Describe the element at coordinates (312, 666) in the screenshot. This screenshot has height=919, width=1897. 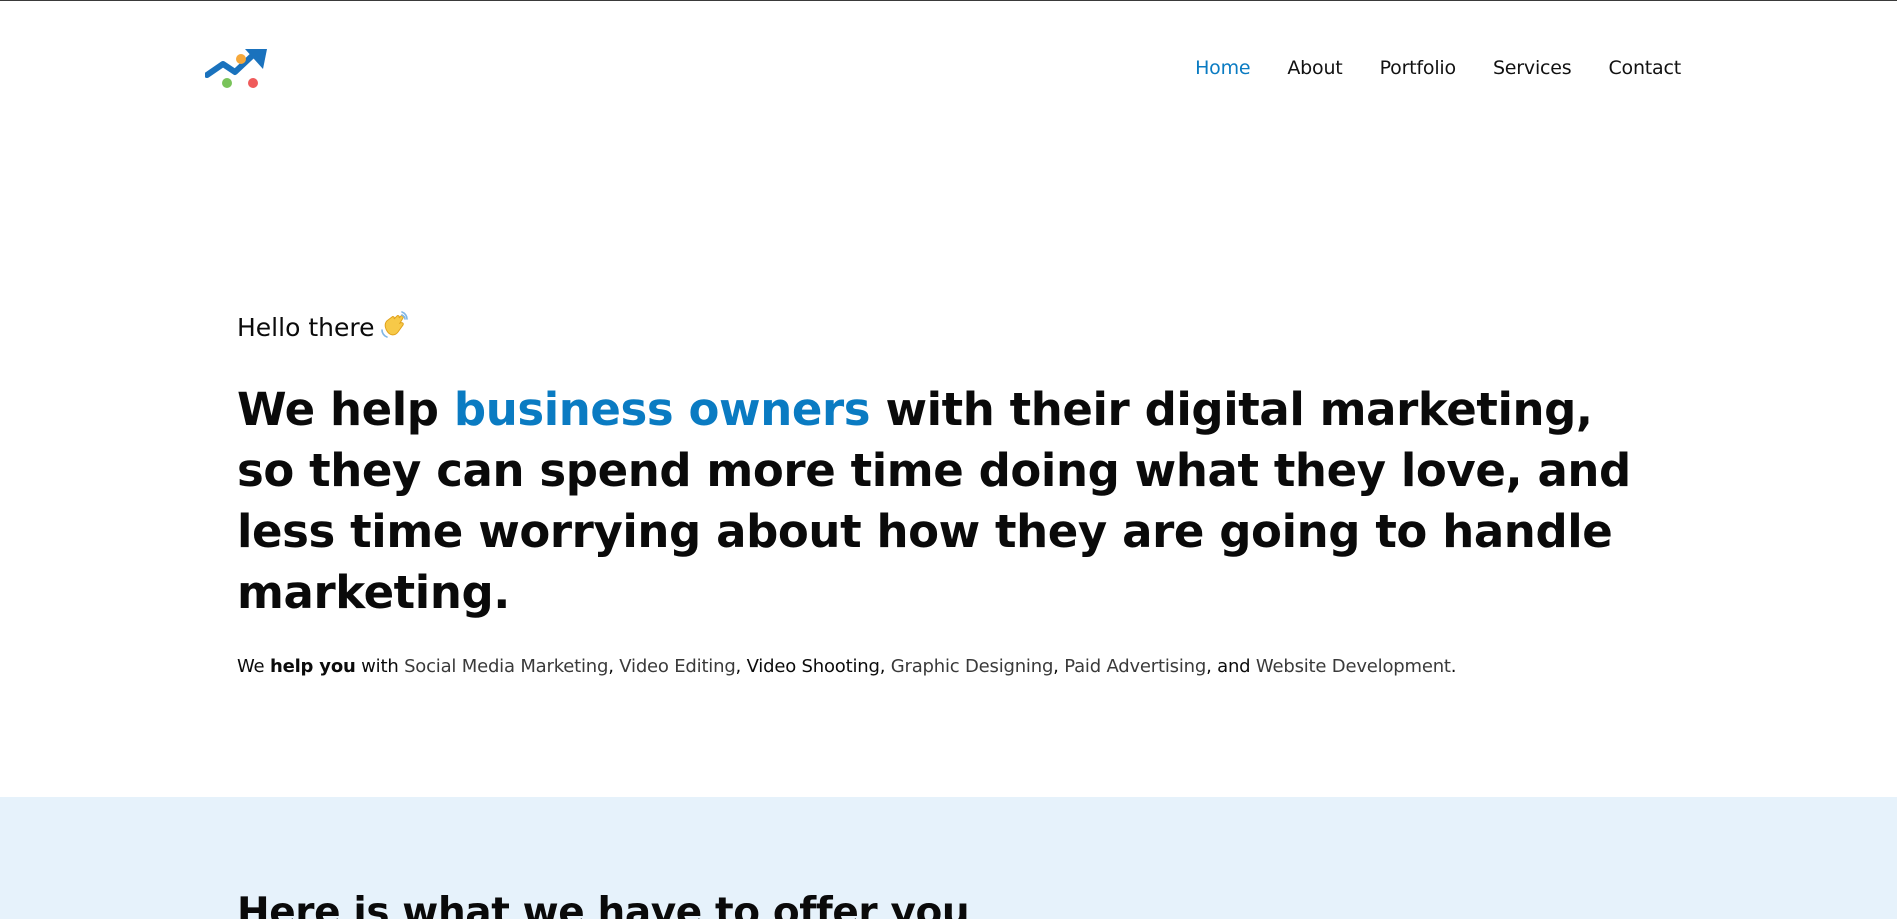
I see `services-help-you: help you` at that location.